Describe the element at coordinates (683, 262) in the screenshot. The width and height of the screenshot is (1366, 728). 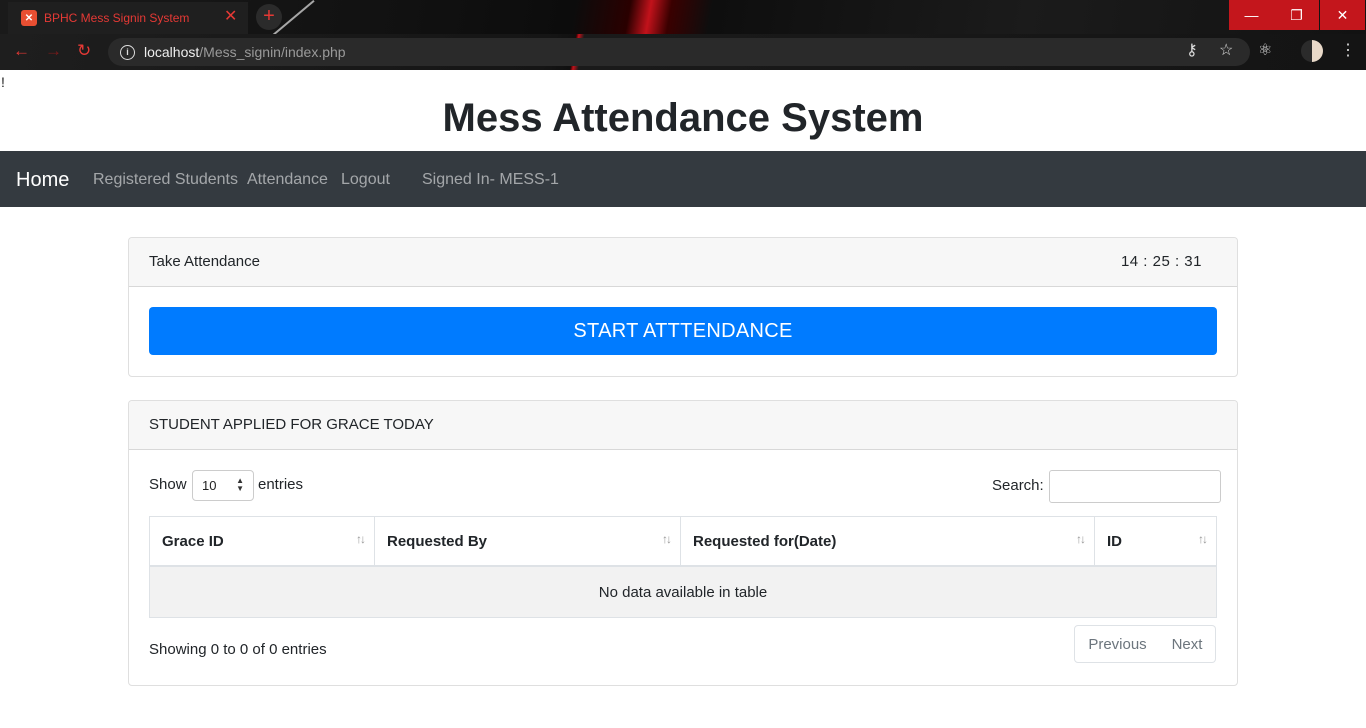
I see `card-header: Take Attendance 14 : 25 : 31` at that location.